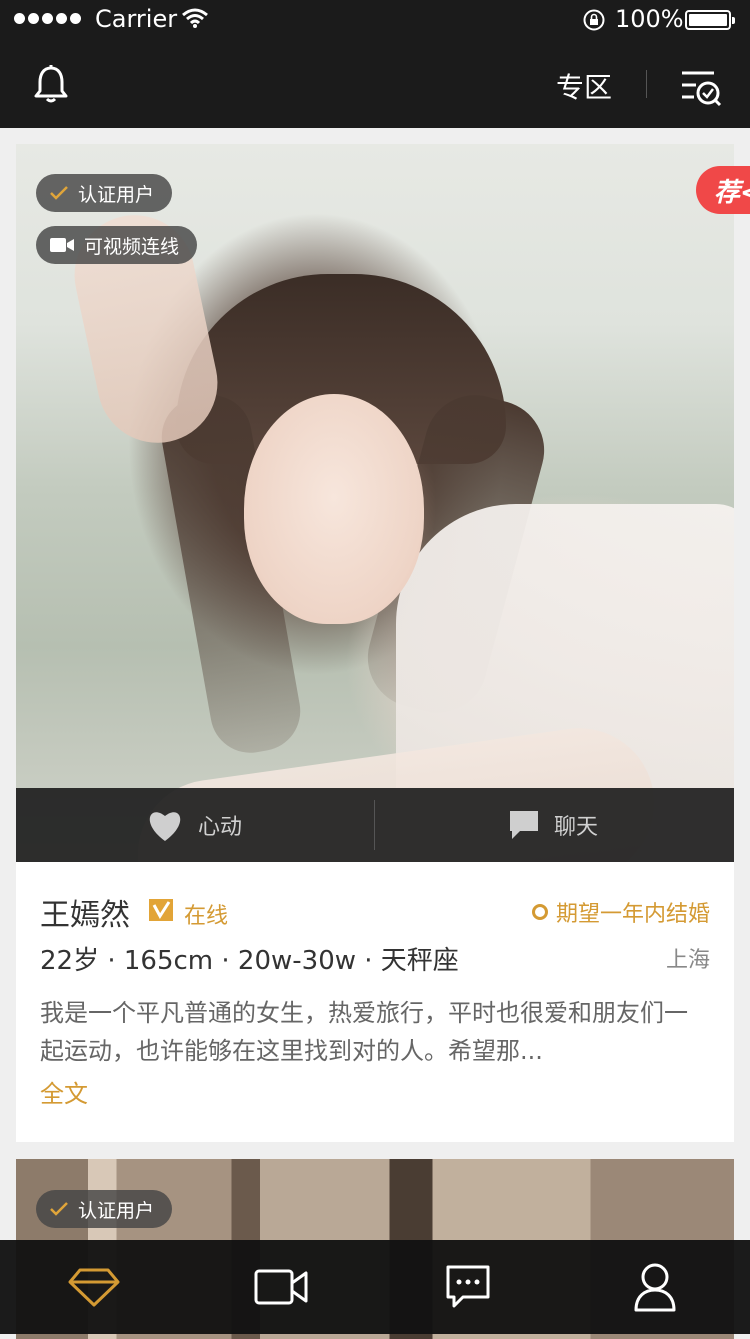 This screenshot has width=750, height=1339. I want to click on chat-button: 聊天, so click(553, 825).